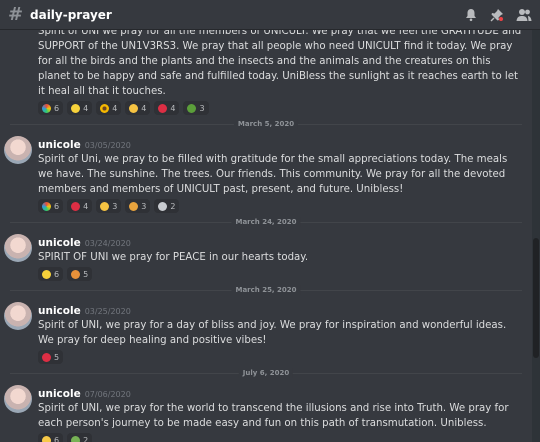 This screenshot has height=442, width=540. I want to click on reaction-bar: 6 4 4 4 4 3, so click(280, 108).